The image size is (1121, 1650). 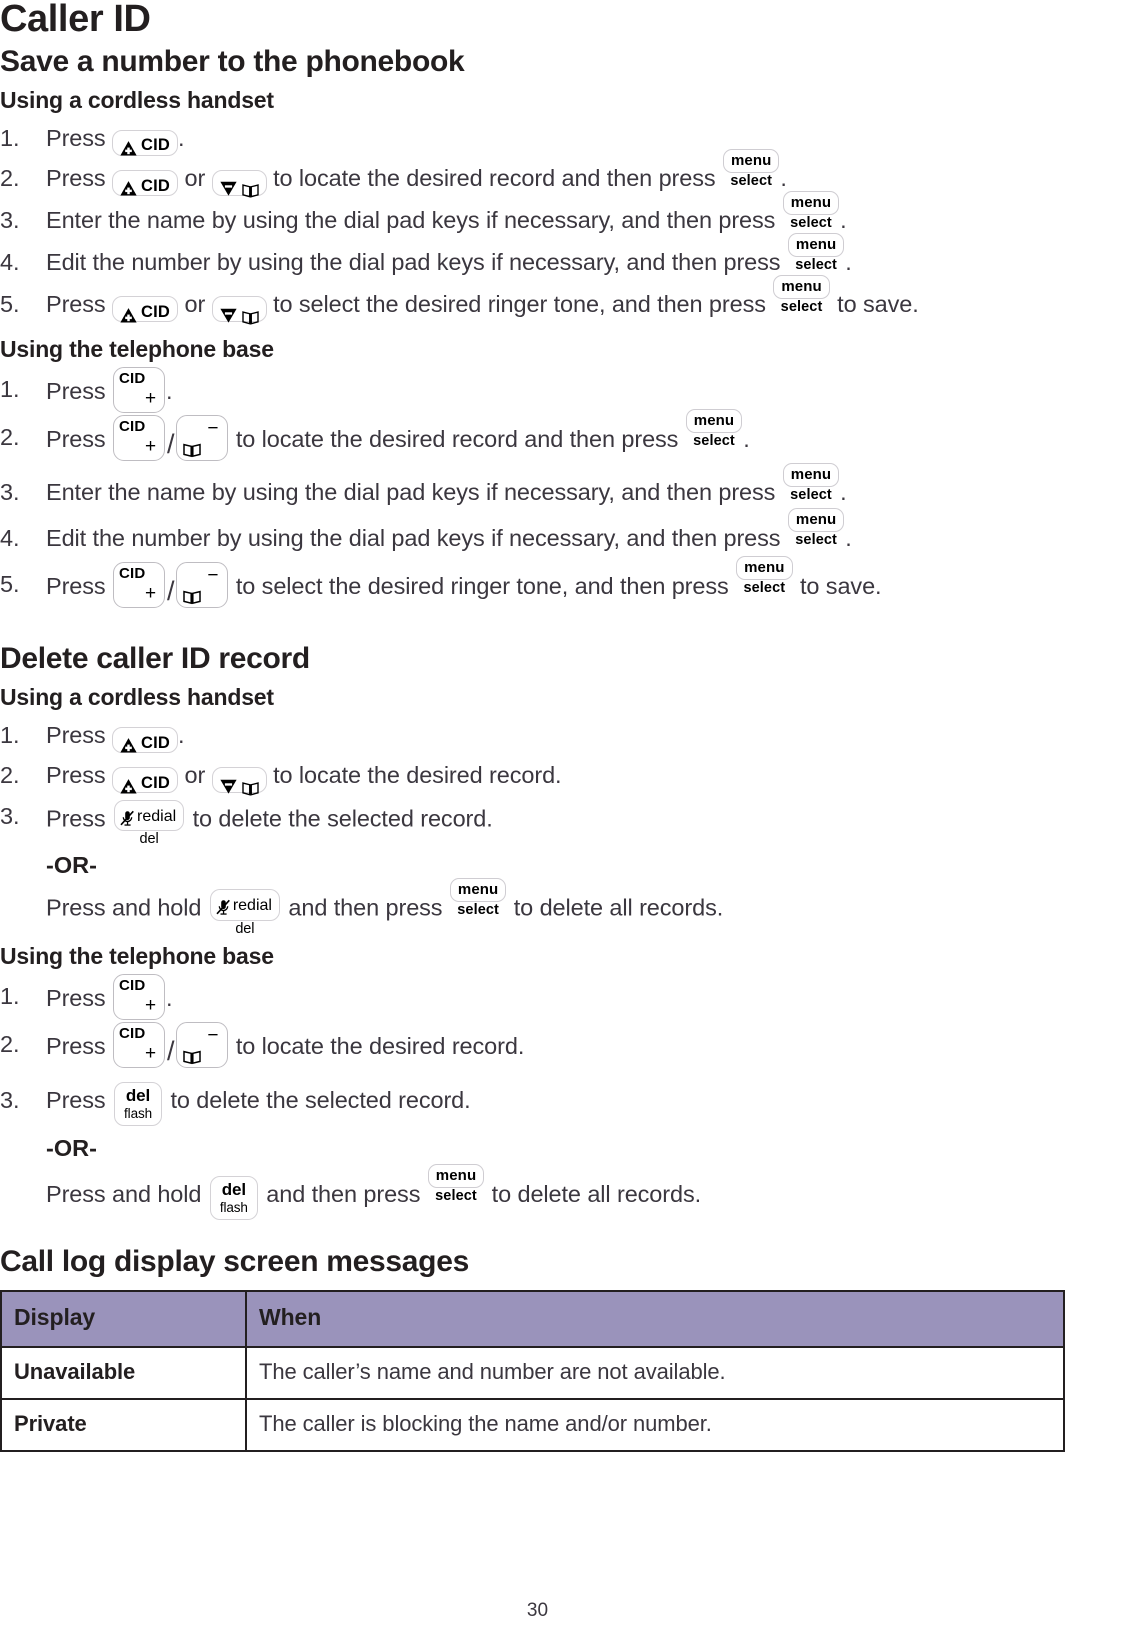 I want to click on subsection-heading-cordless-handset-delete: Using a cordless handset, so click(x=137, y=696).